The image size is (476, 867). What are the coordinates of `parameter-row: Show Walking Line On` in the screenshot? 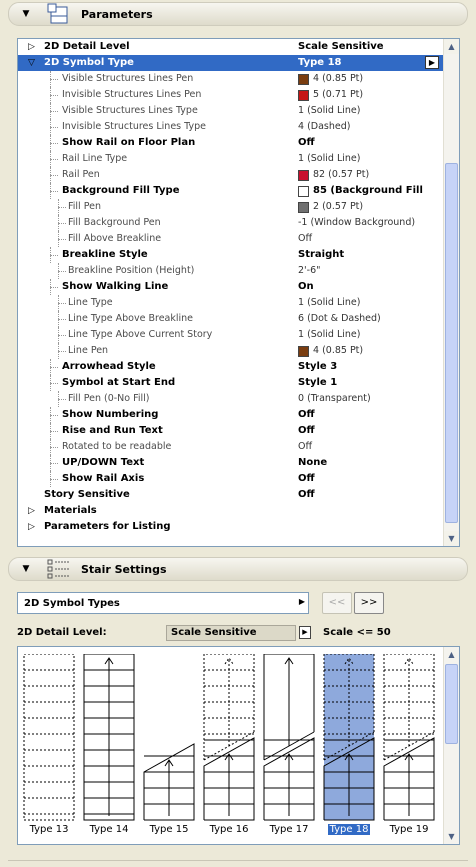 It's located at (230, 287).